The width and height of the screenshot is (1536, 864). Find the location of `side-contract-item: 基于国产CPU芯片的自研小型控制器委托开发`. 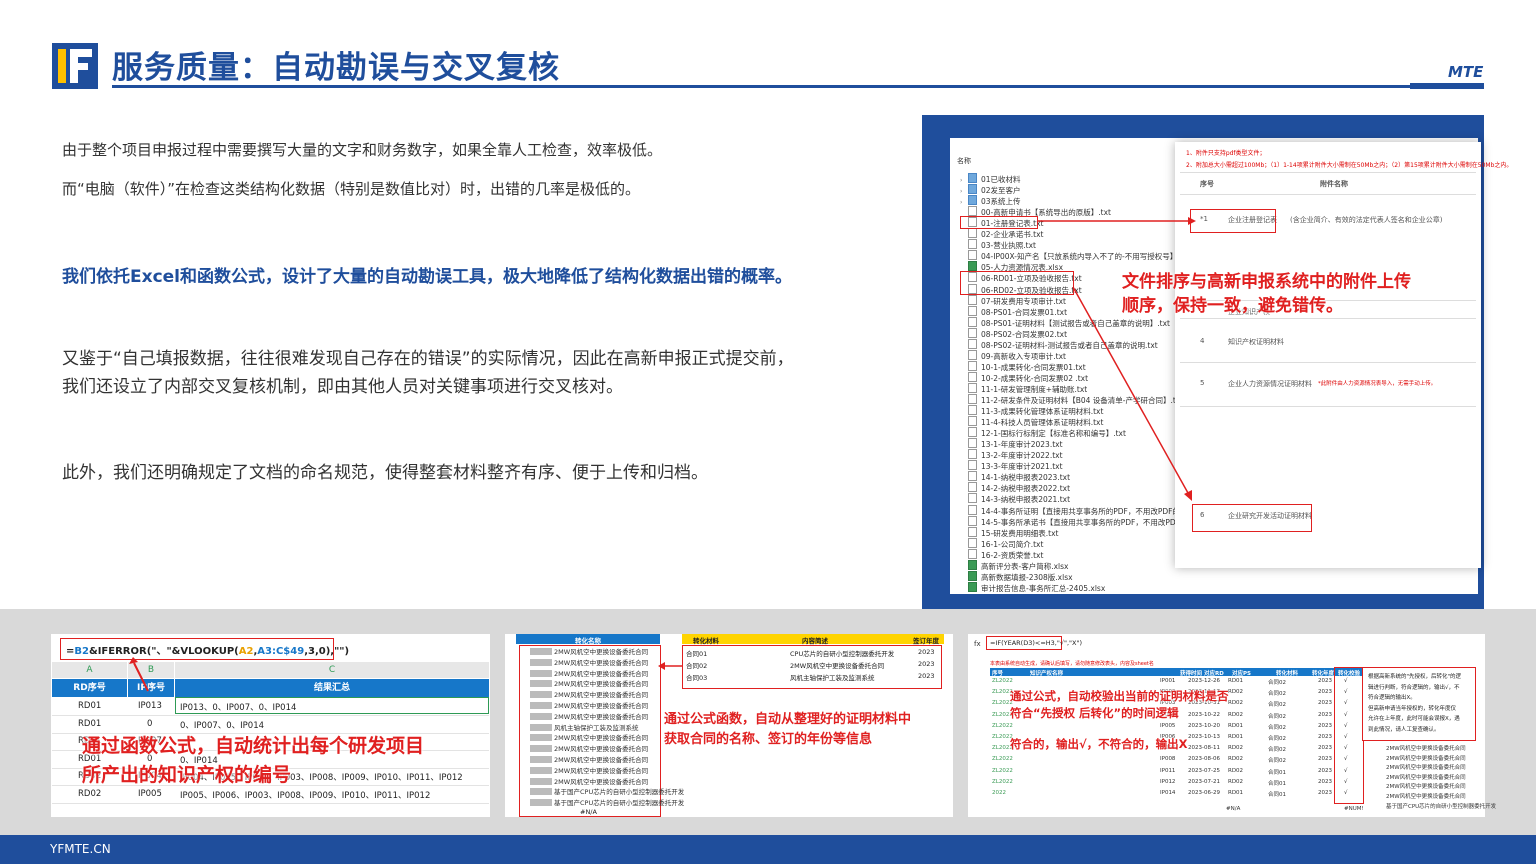

side-contract-item: 基于国产CPU芯片的自研小型控制器委托开发 is located at coordinates (1441, 806).